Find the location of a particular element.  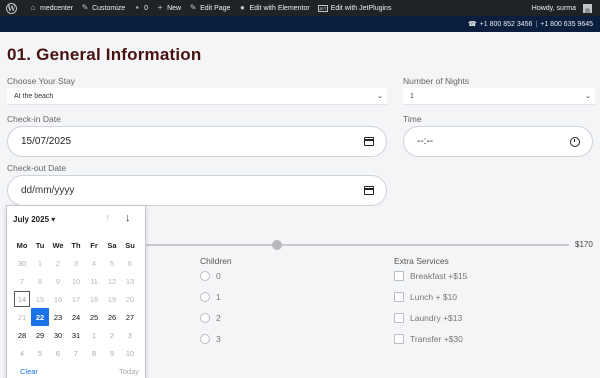

children-option-0: 0 is located at coordinates (210, 276).